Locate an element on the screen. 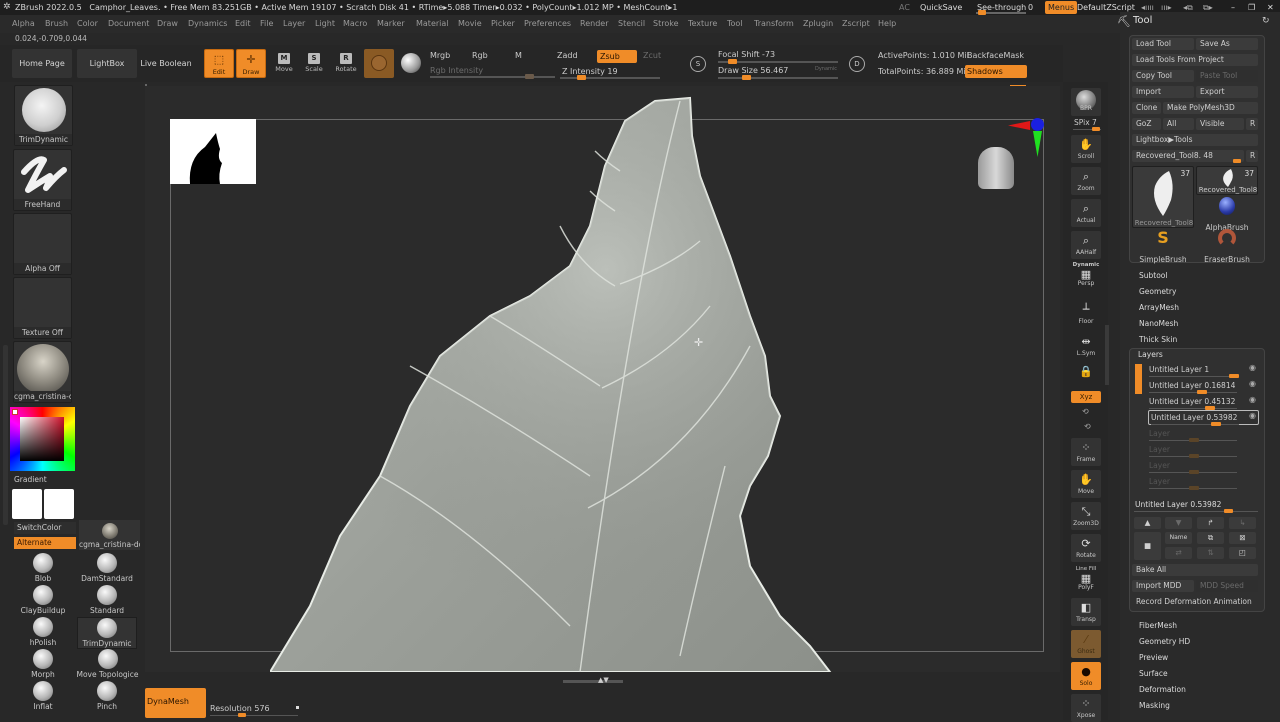  material-thumbnail: cgma_cristina-dc is located at coordinates (42, 372).